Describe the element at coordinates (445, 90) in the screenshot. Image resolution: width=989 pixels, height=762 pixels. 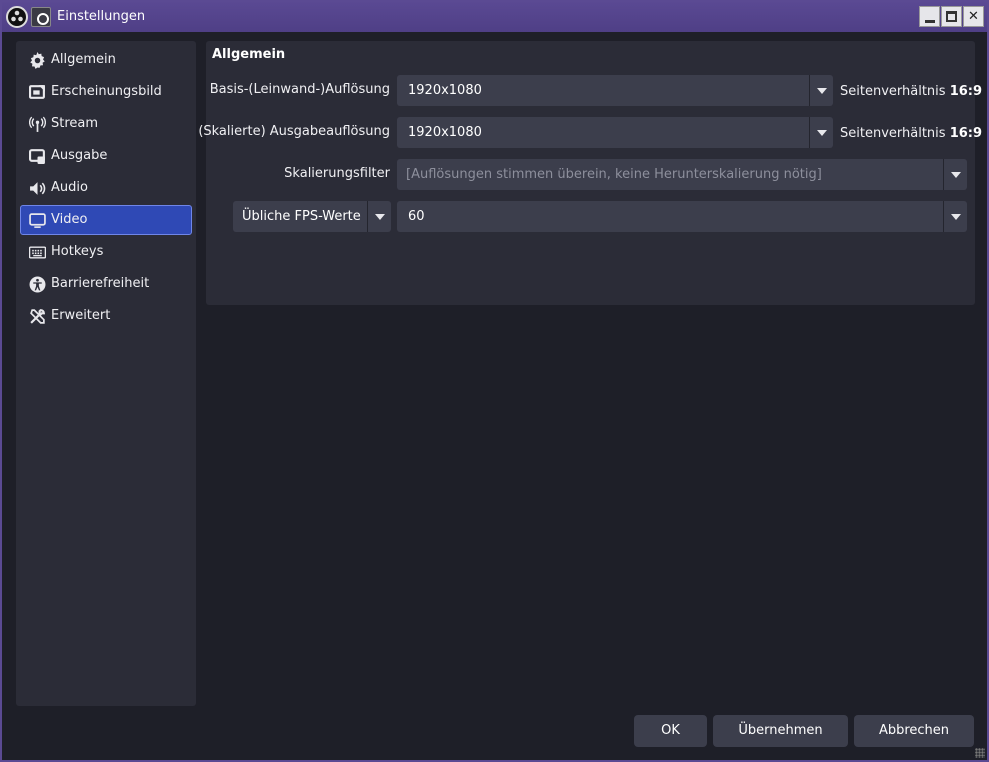
I see `base-resolution-value: 1920x1080` at that location.